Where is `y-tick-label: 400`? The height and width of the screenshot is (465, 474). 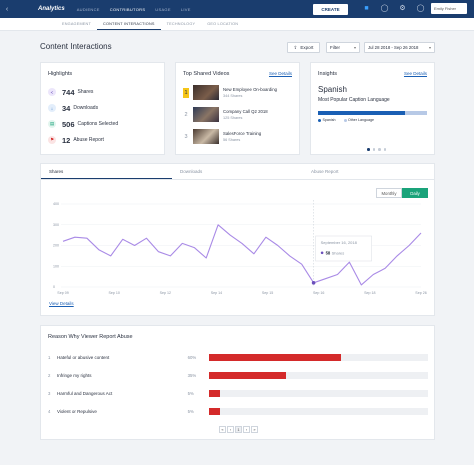
y-tick-label: 400 is located at coordinates (56, 204).